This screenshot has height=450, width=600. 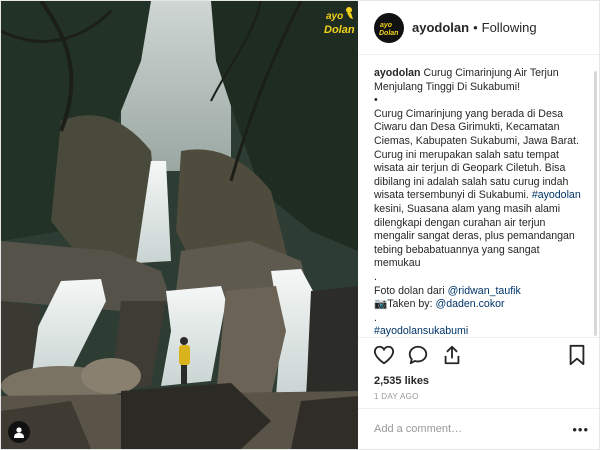 I want to click on caption-sep-1: ., so click(x=375, y=276).